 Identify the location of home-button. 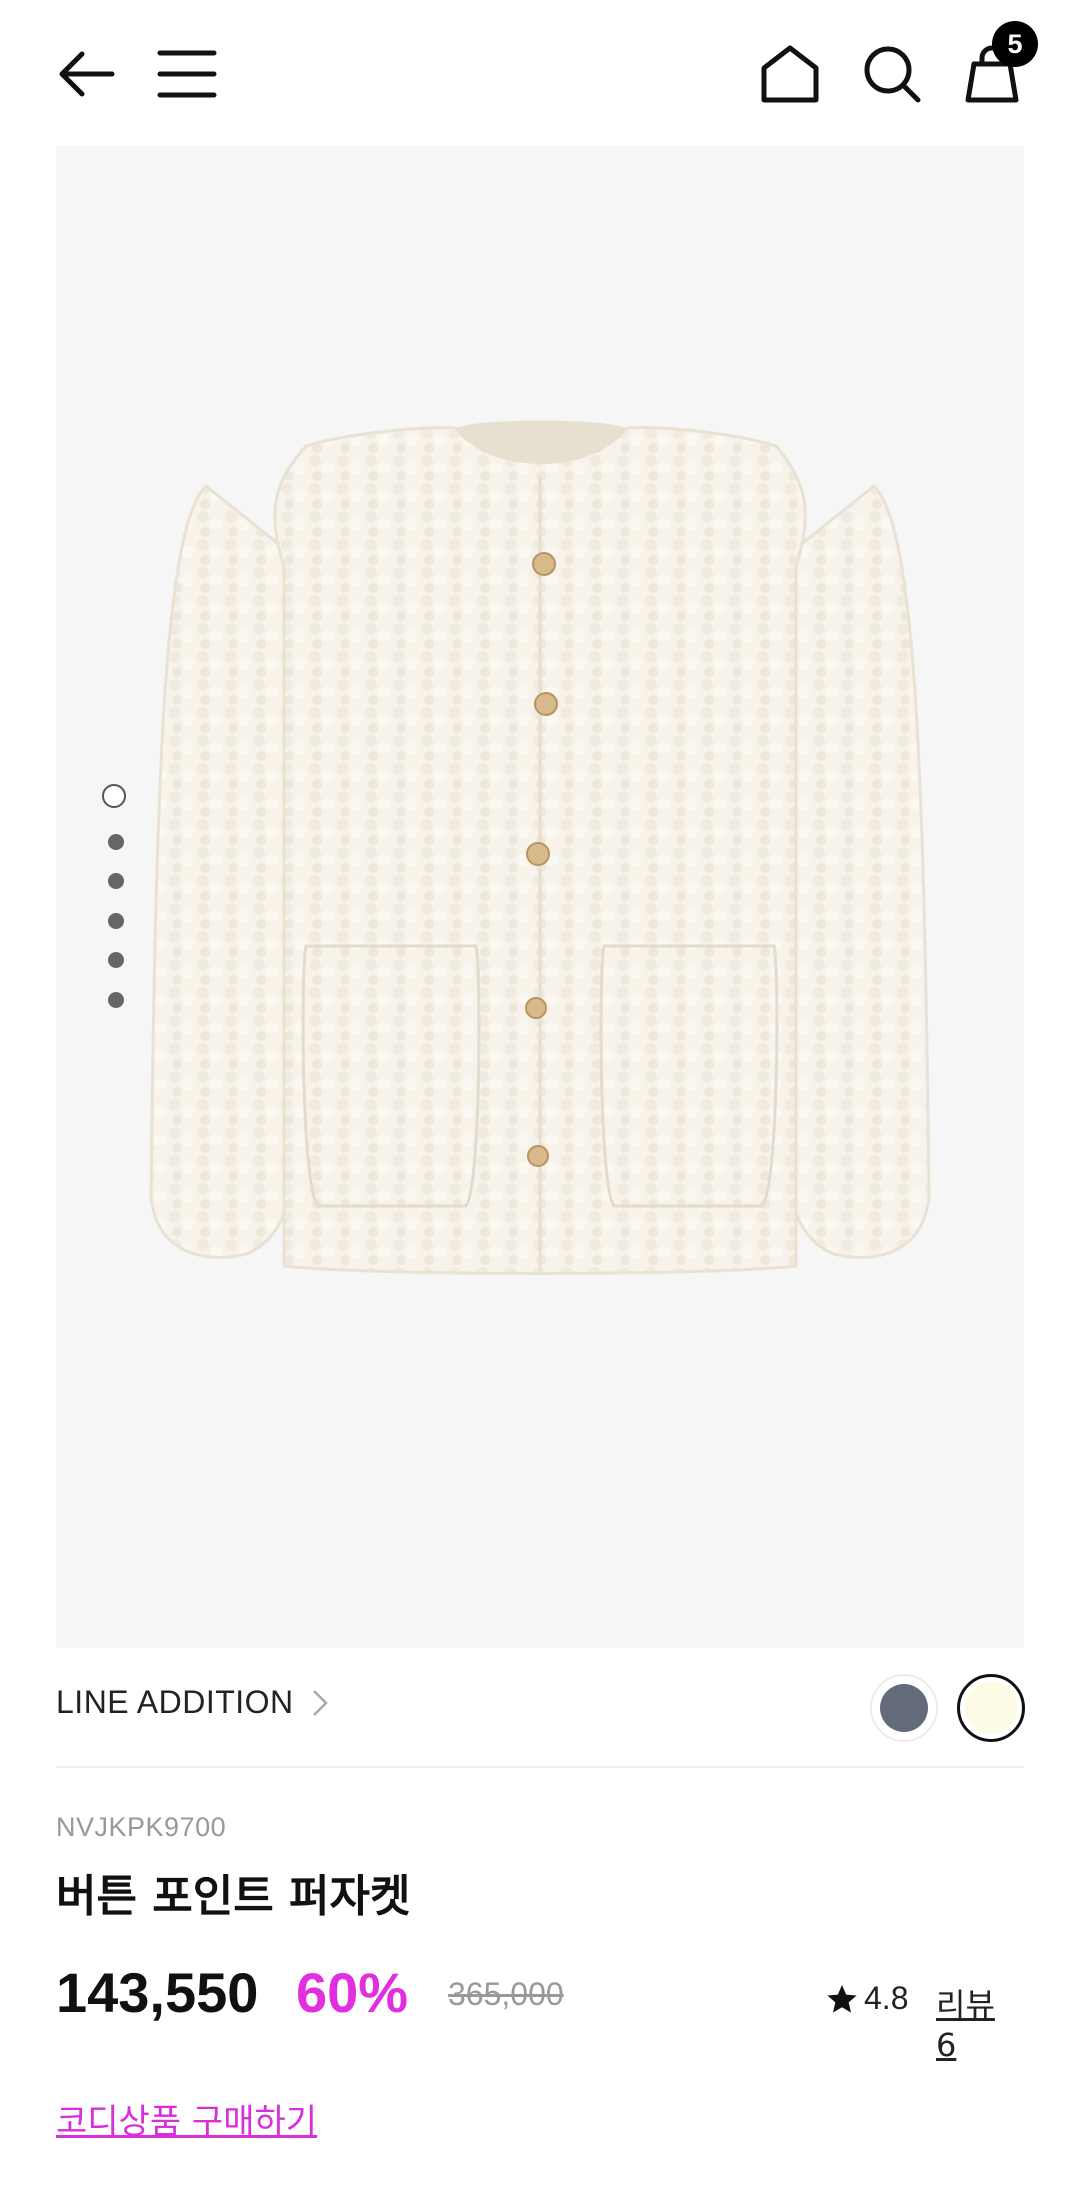
(790, 74).